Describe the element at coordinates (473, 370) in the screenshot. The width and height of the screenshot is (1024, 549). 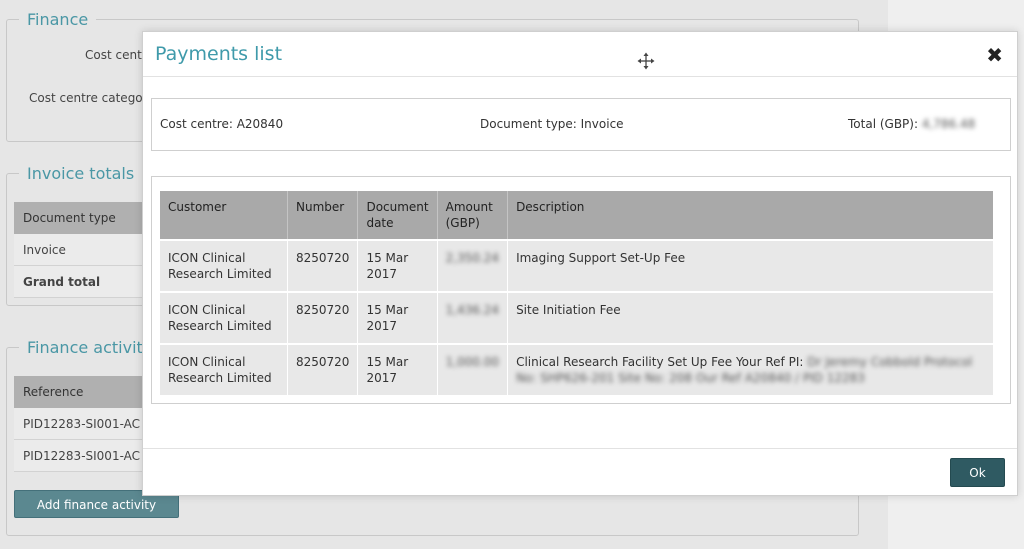
I see `cell-amount: 1,000.00` at that location.